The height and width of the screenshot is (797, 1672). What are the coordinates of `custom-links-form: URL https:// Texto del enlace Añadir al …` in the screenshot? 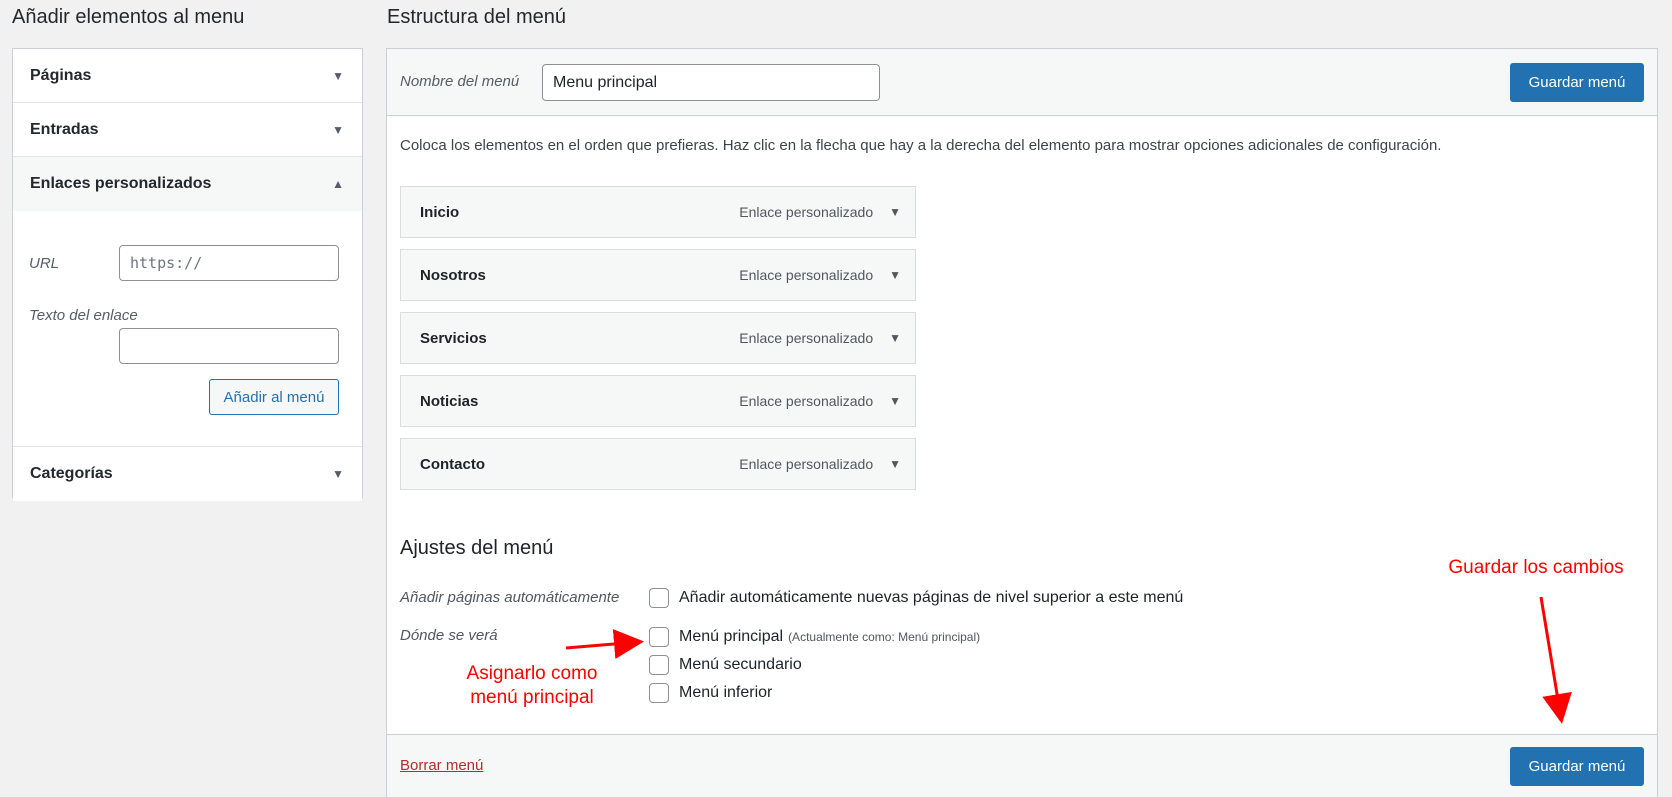 It's located at (187, 329).